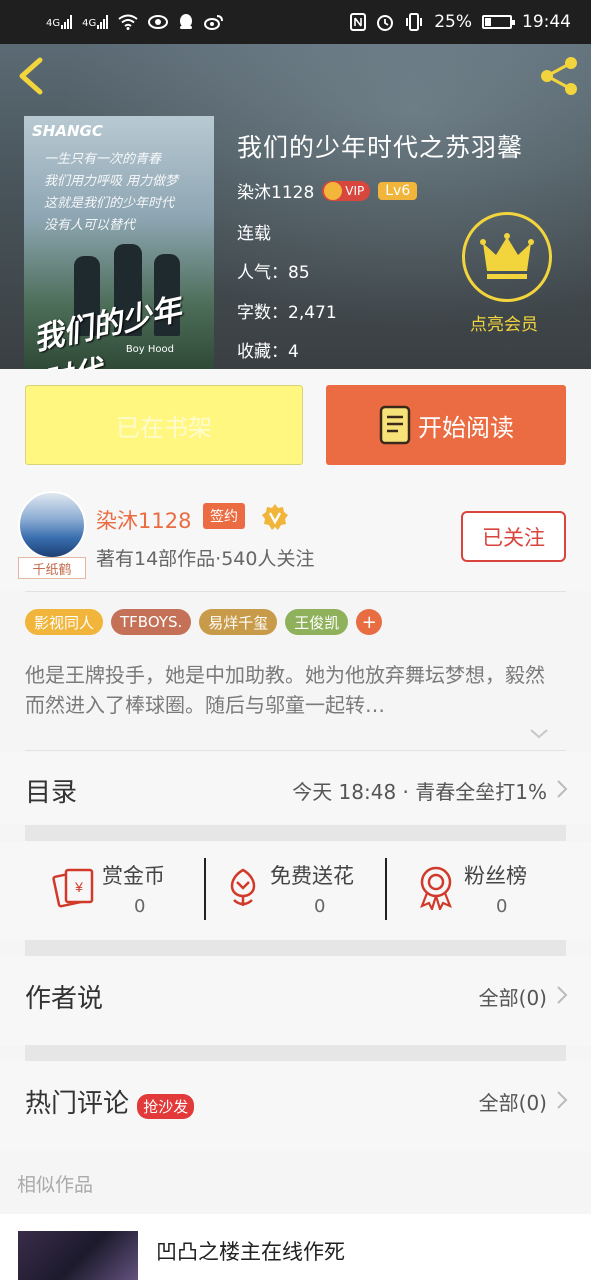 The height and width of the screenshot is (1280, 591). I want to click on back-icon, so click(32, 76).